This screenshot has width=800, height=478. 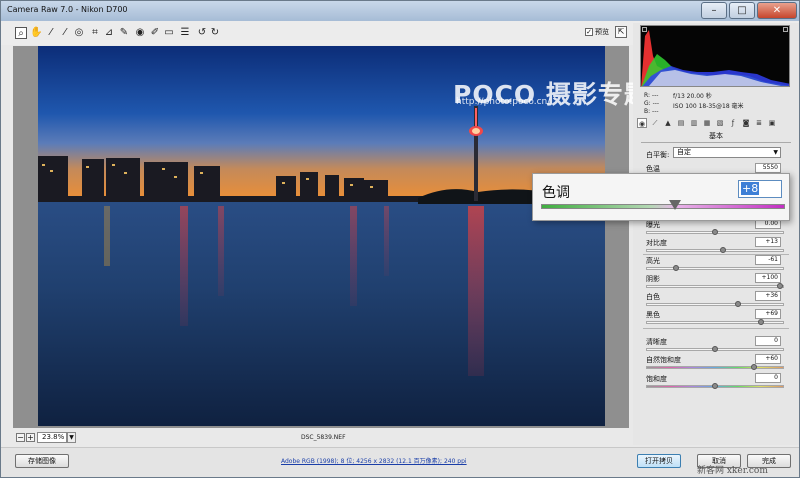 I want to click on maximize-button: □, so click(x=742, y=10).